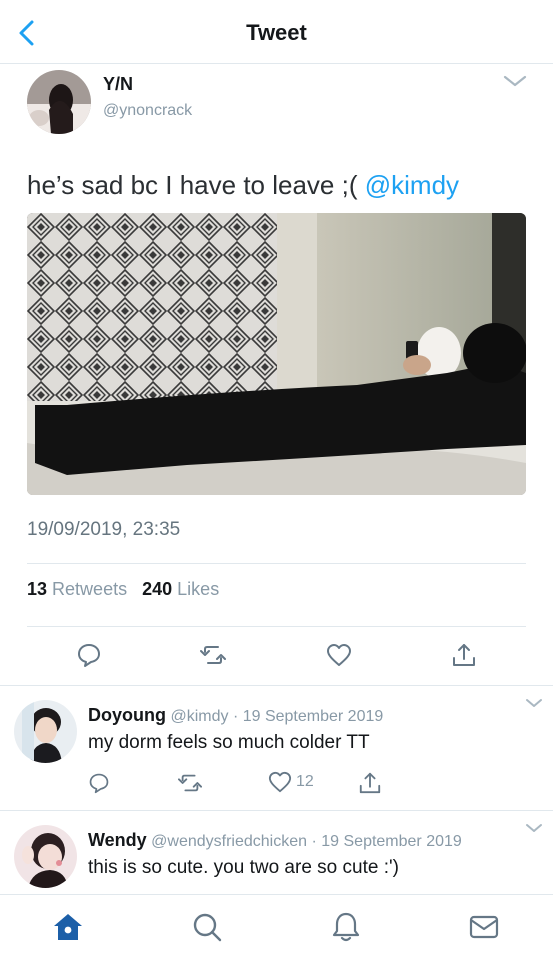 This screenshot has width=553, height=960. Describe the element at coordinates (276, 657) in the screenshot. I see `tweet-actions` at that location.